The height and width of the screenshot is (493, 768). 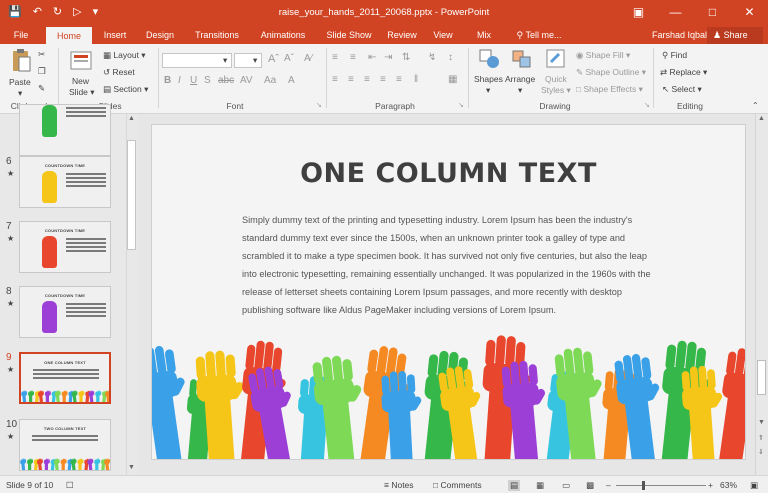 I want to click on shadow-icon: S, so click(x=207, y=80).